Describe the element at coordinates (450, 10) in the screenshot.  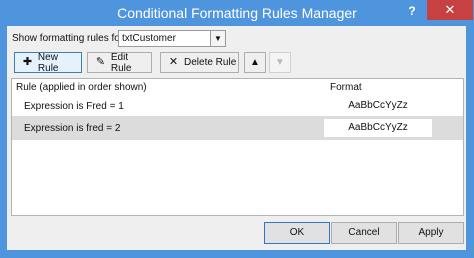
I see `close-button: ✕` at that location.